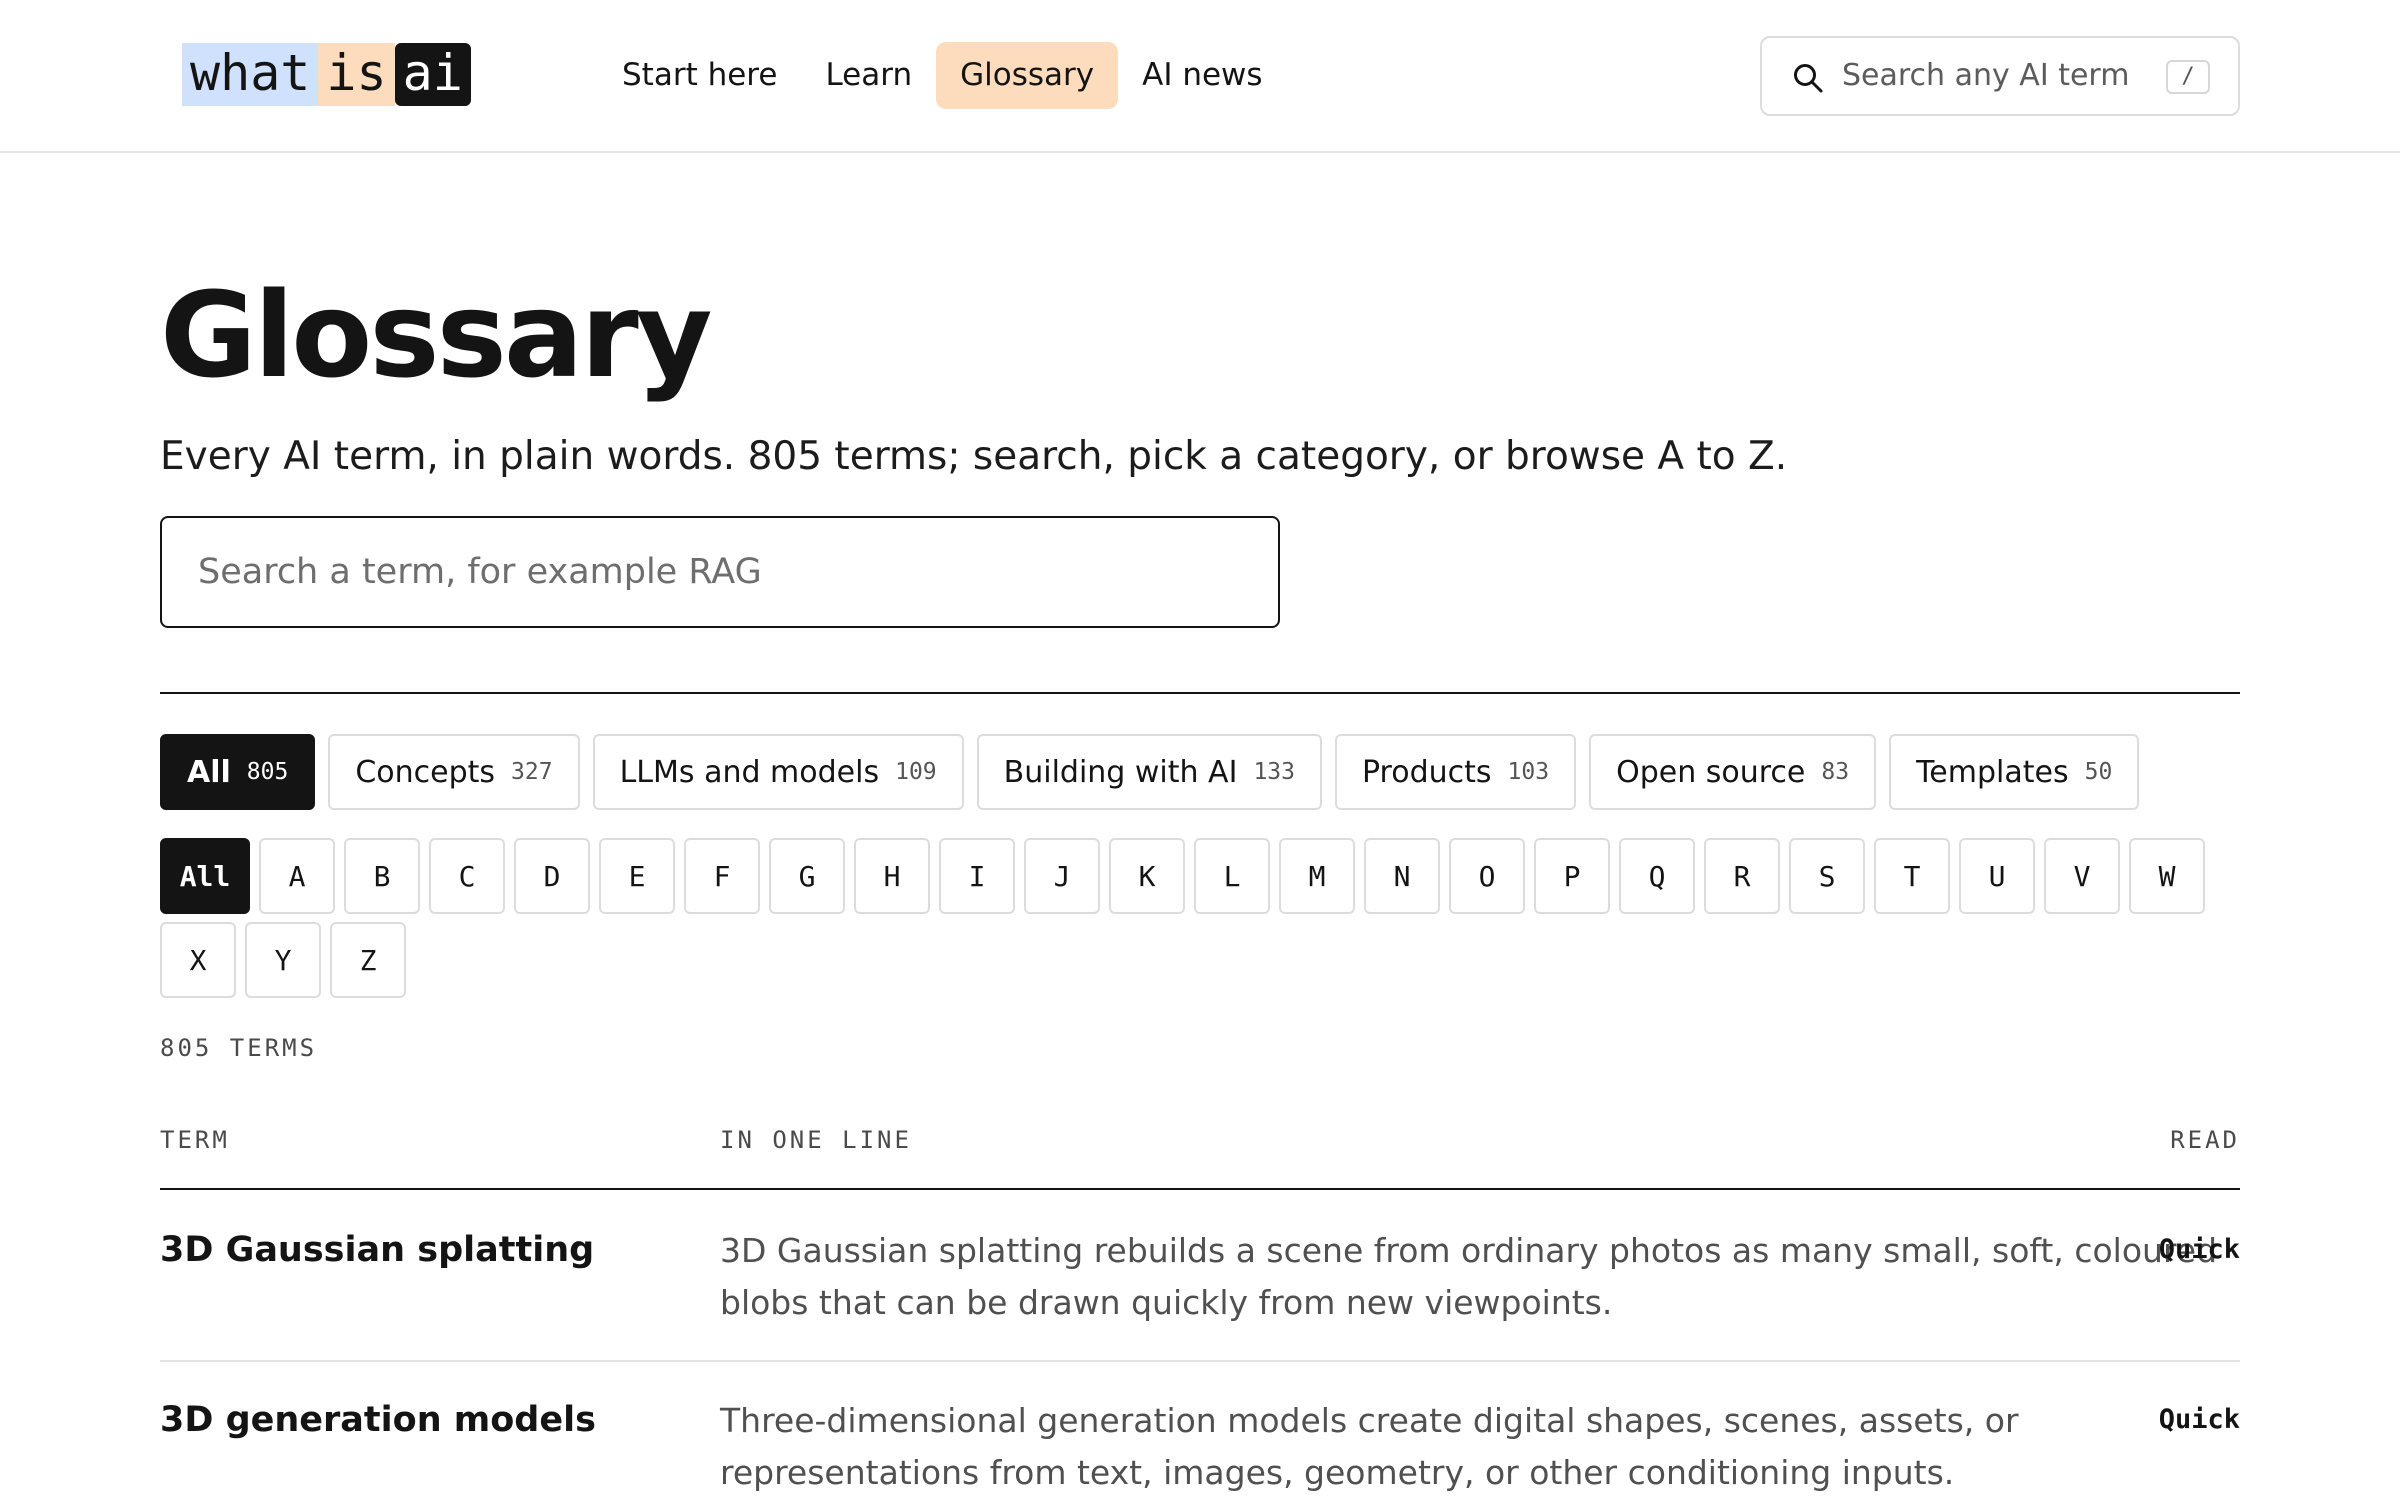  Describe the element at coordinates (283, 960) in the screenshot. I see `letter-filter-y: Y` at that location.